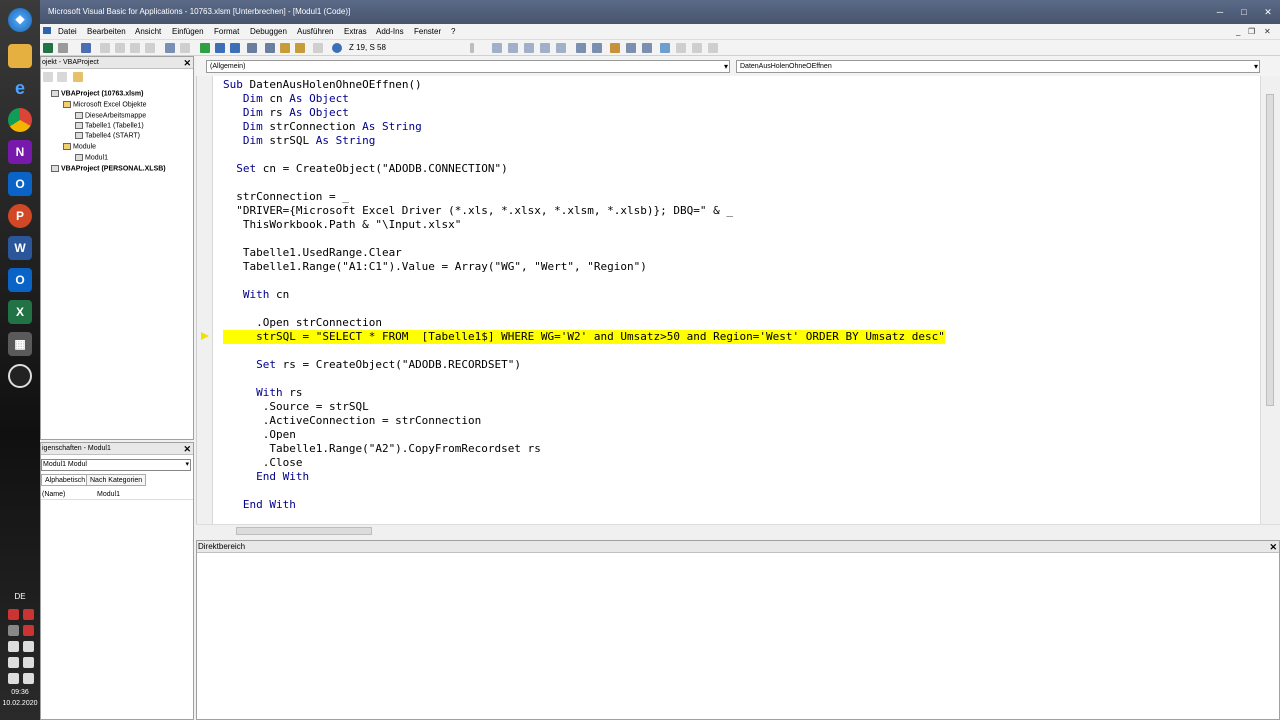 The width and height of the screenshot is (1280, 720). Describe the element at coordinates (312, 253) in the screenshot. I see `code-line: Tabelle1.UsedRange.Clear` at that location.